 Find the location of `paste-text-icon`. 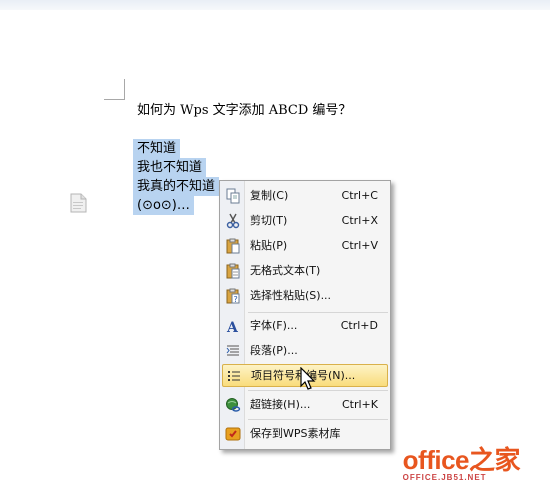

paste-text-icon is located at coordinates (233, 271).